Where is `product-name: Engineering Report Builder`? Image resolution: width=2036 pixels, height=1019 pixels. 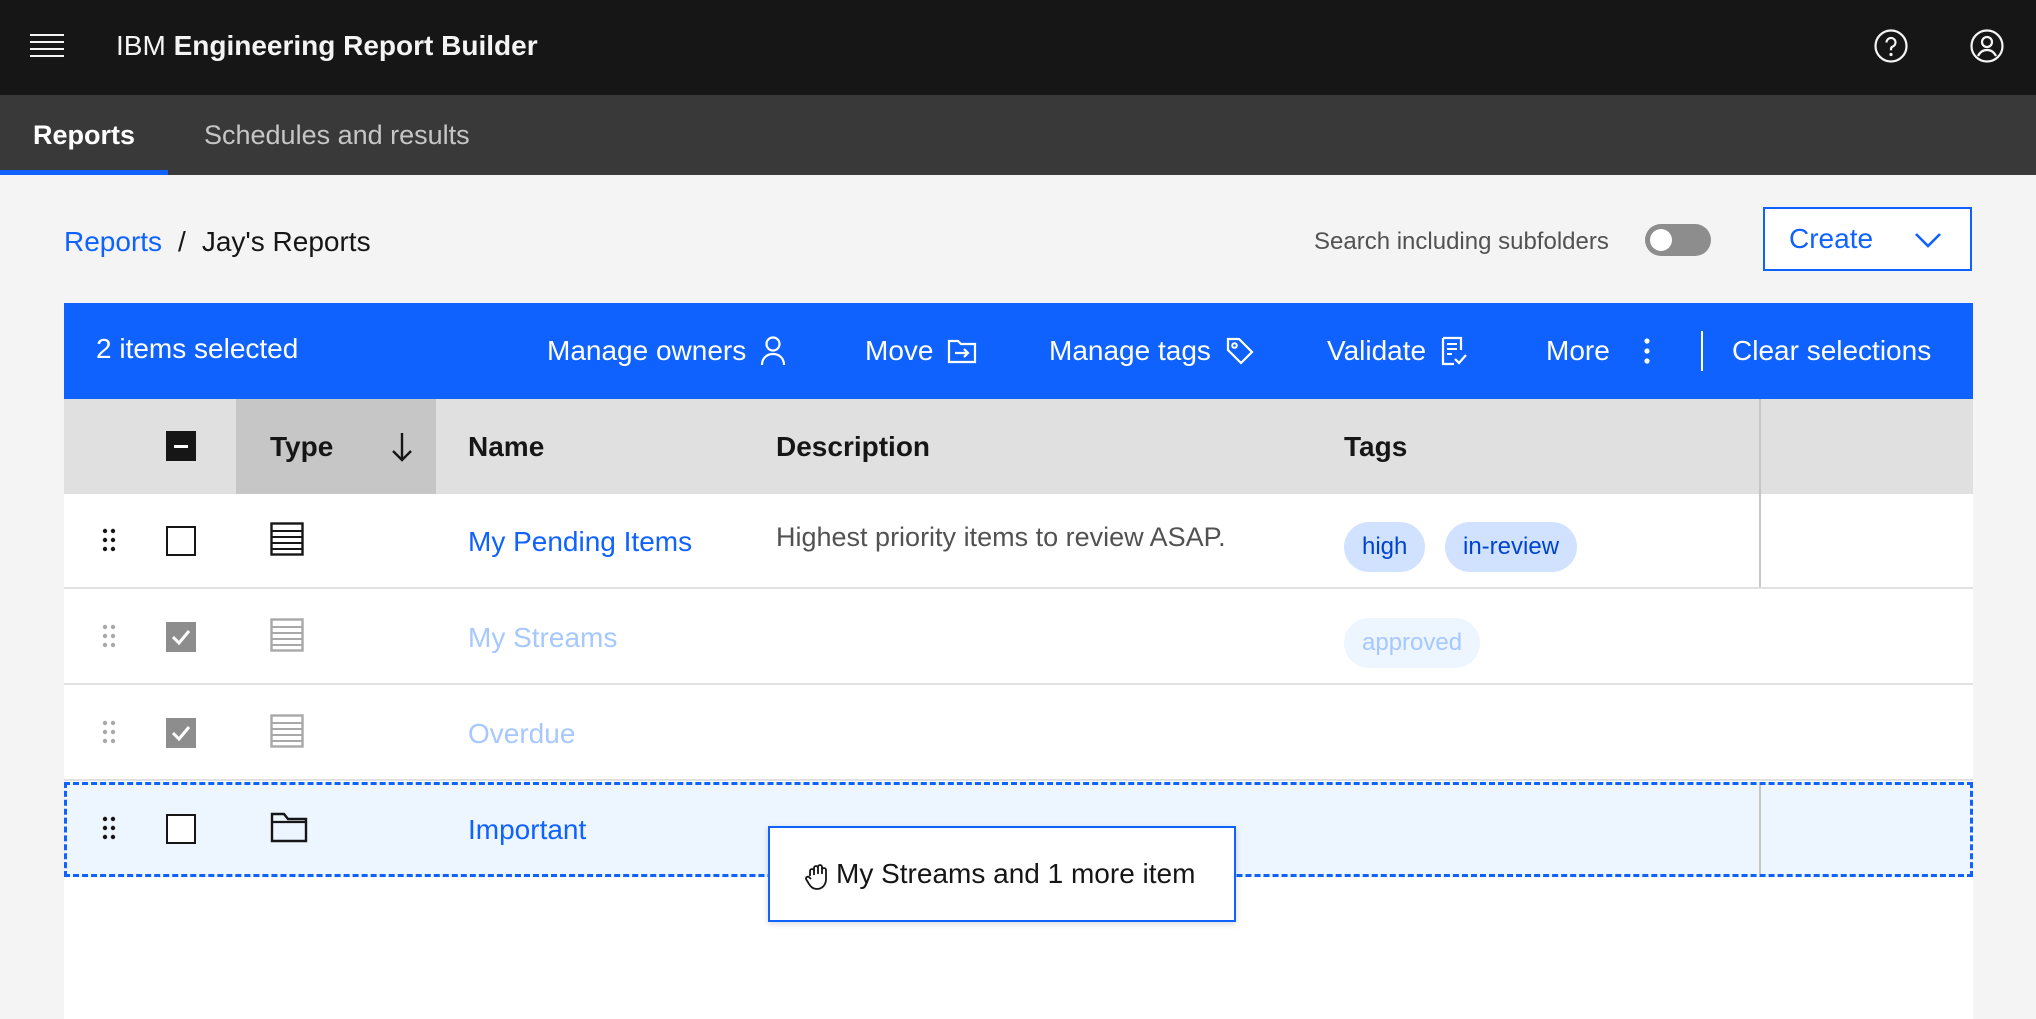 product-name: Engineering Report Builder is located at coordinates (355, 45).